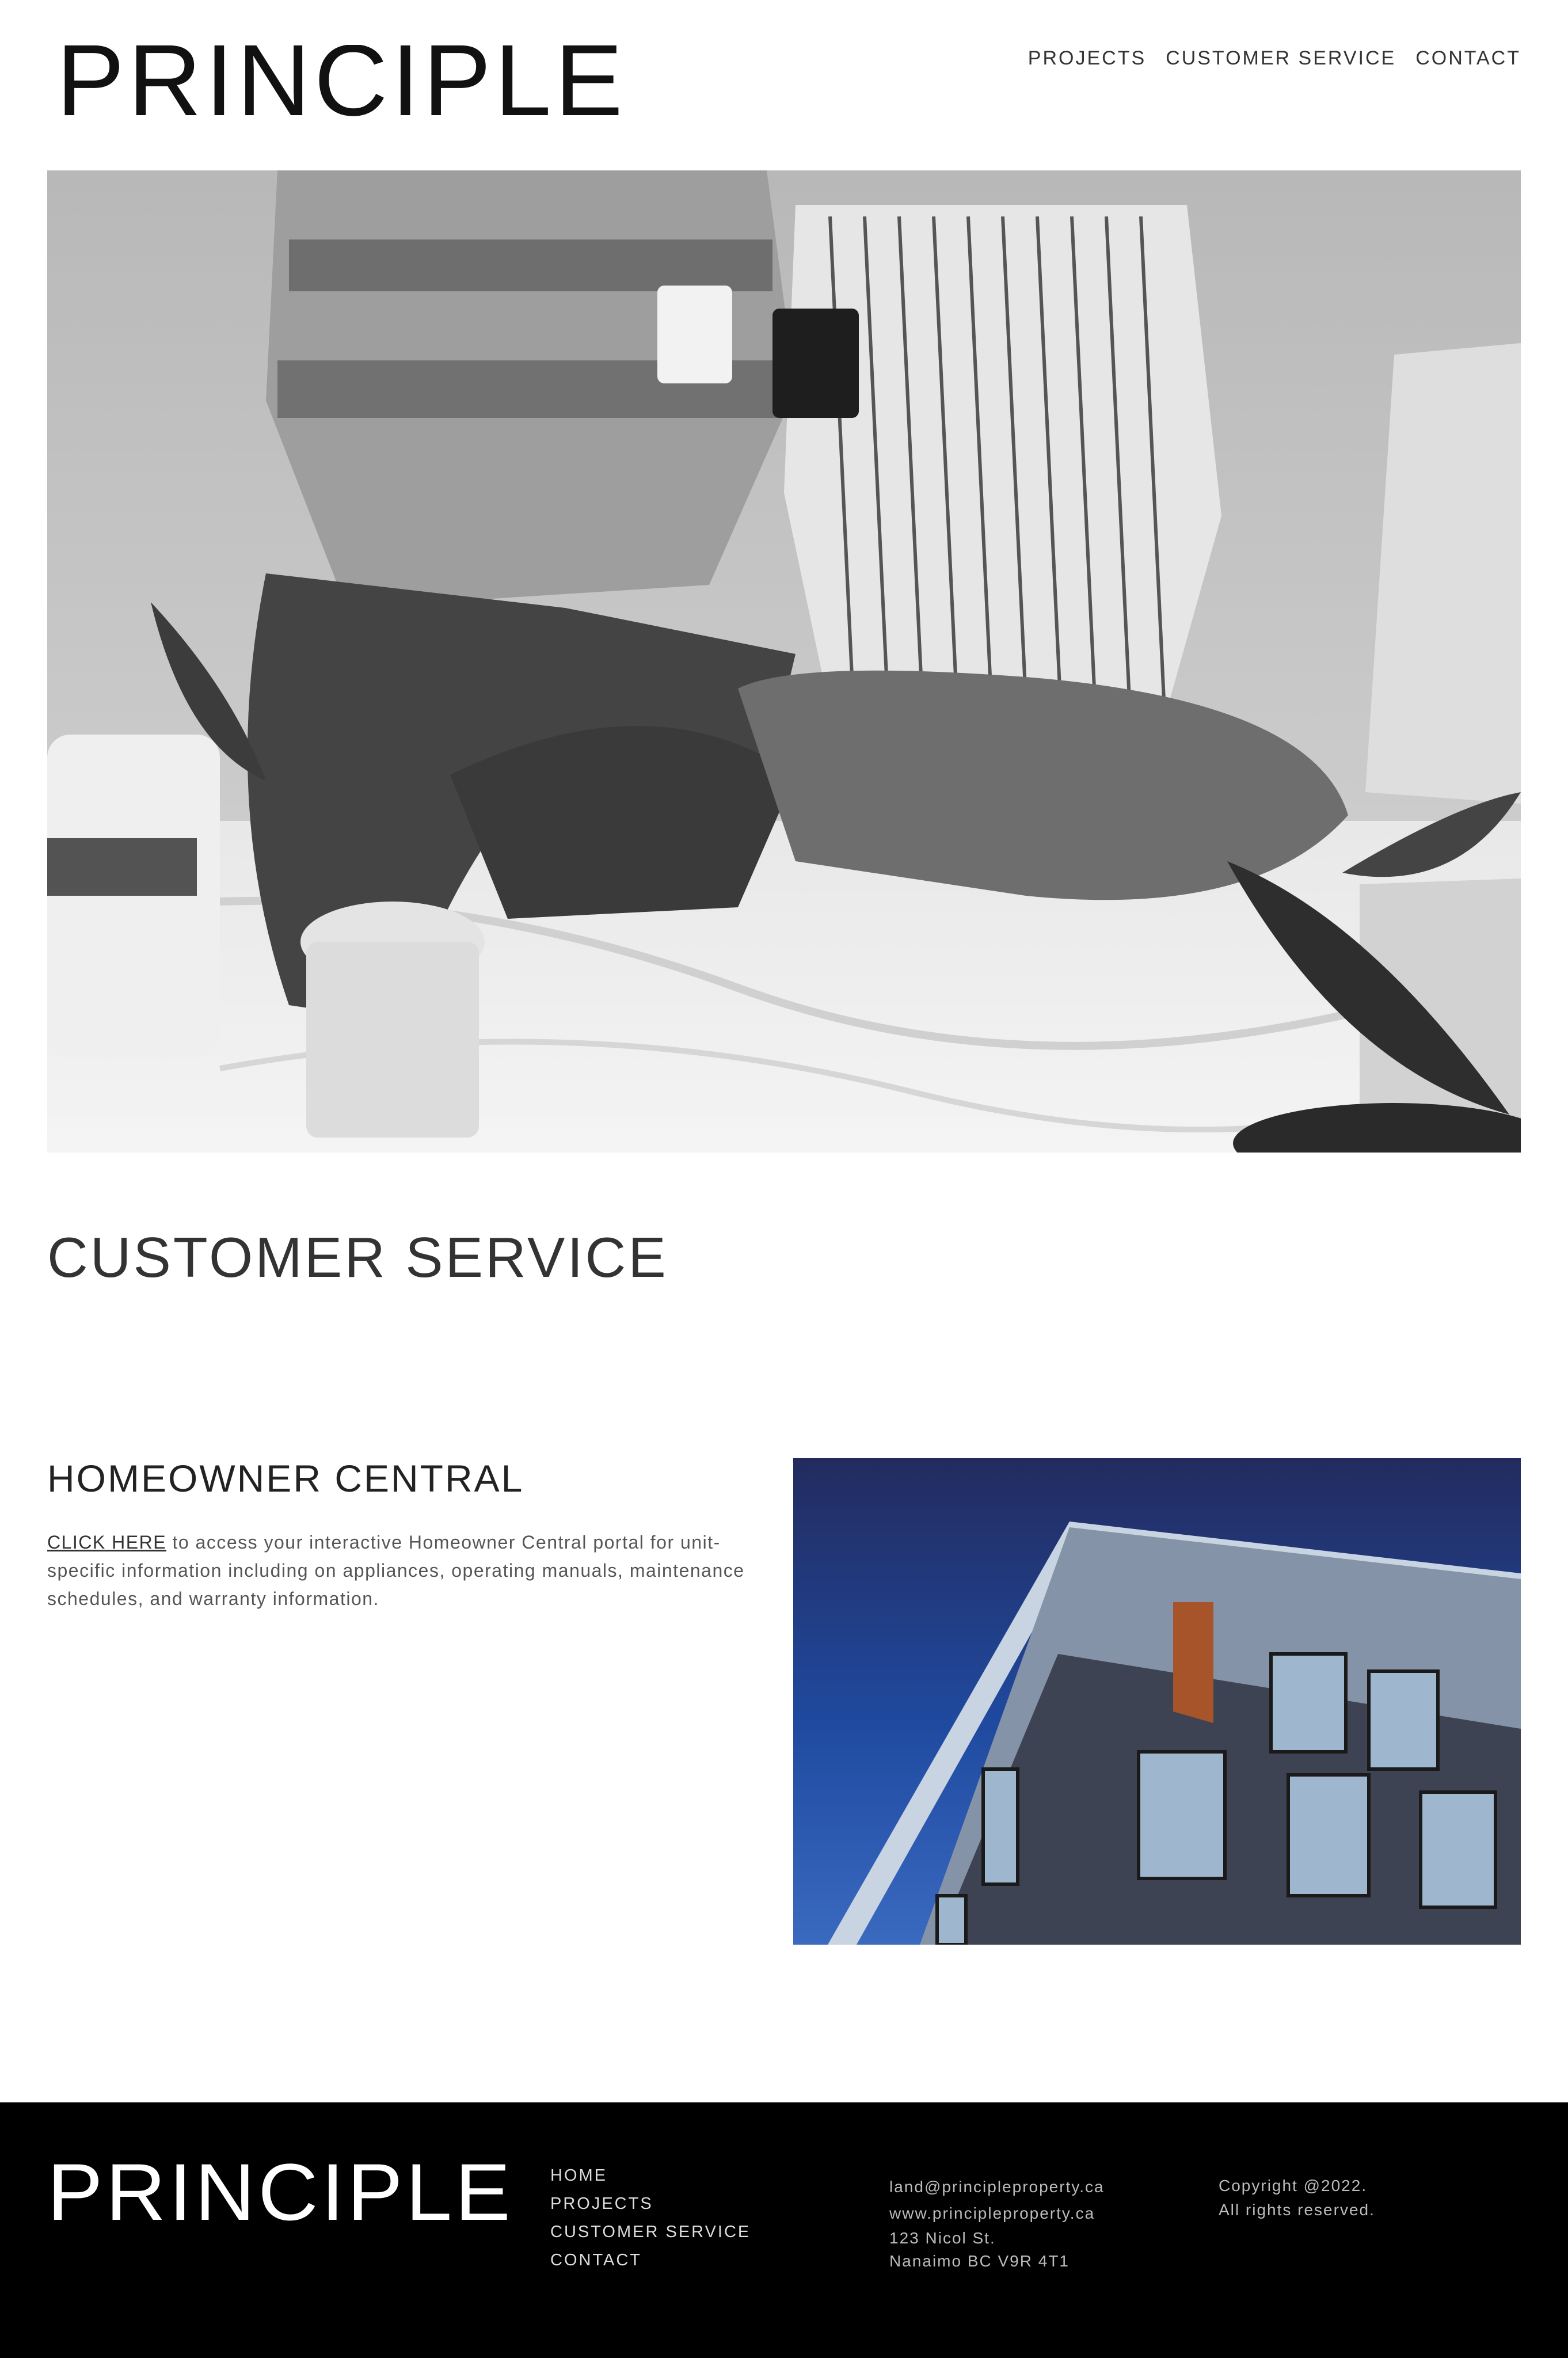 The image size is (1568, 2358). I want to click on site-logo: PRINCIPLE, so click(341, 80).